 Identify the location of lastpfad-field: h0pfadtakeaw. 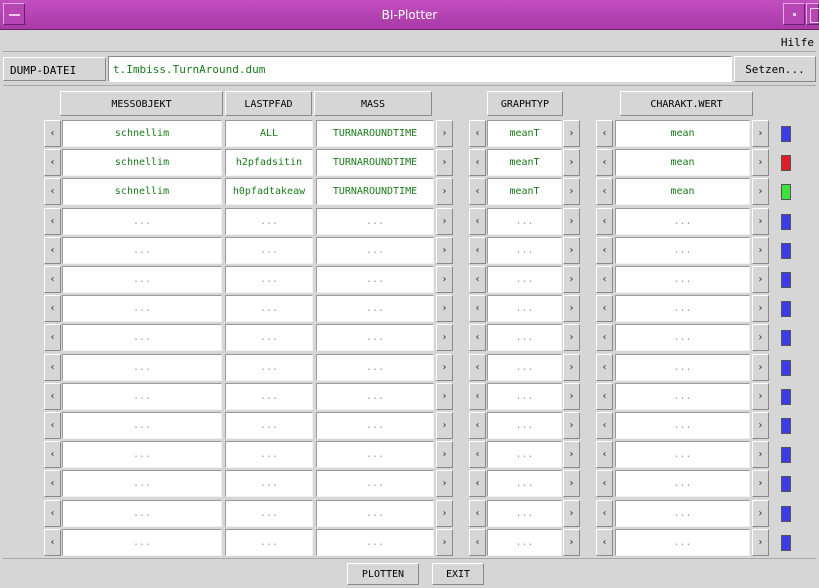
(269, 191).